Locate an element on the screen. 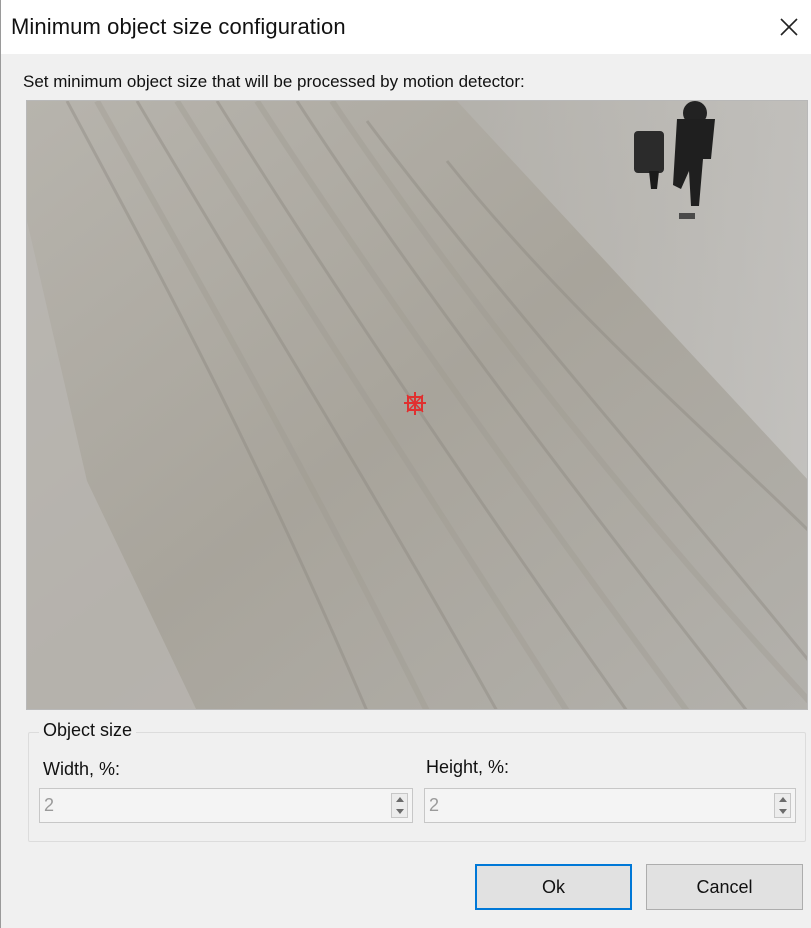 The width and height of the screenshot is (811, 928). ok-button: Ok is located at coordinates (553, 887).